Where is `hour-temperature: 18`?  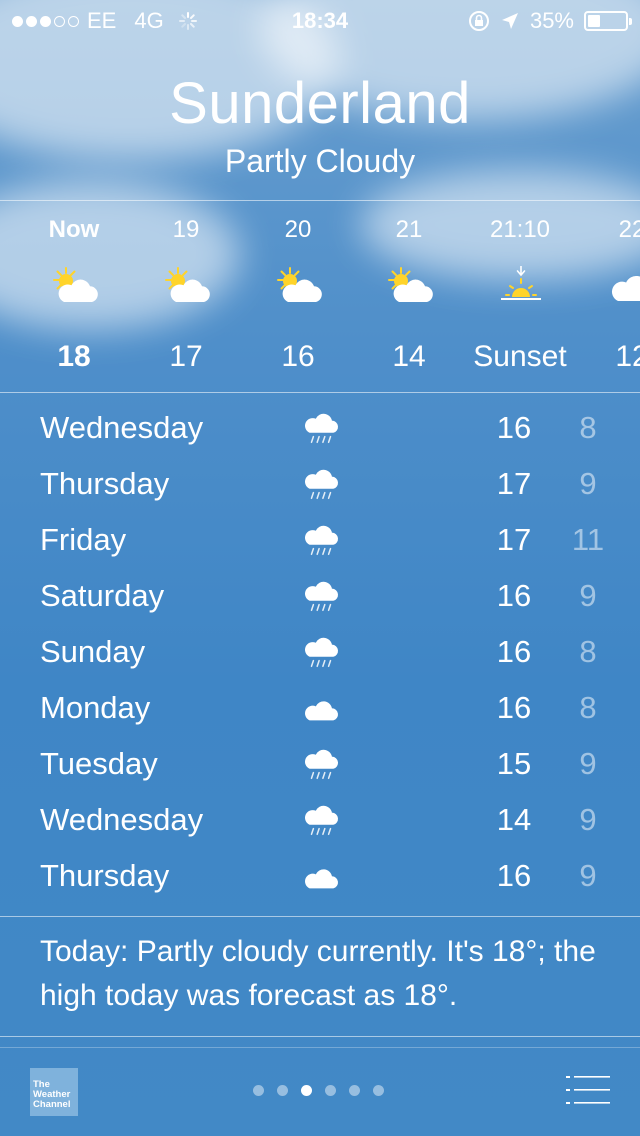
hour-temperature: 18 is located at coordinates (74, 356).